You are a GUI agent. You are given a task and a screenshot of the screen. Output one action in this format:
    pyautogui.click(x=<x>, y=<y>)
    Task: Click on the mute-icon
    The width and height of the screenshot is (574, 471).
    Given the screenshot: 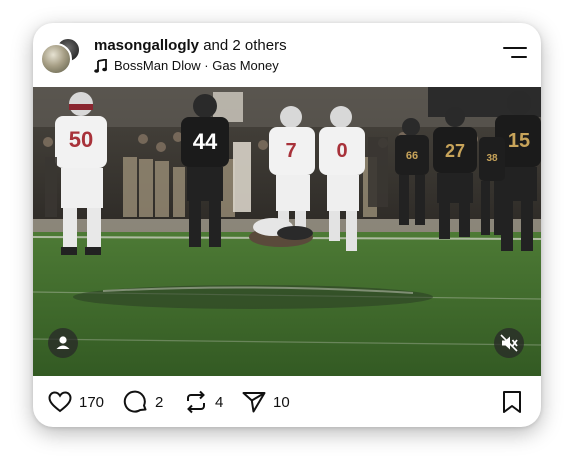 What is the action you would take?
    pyautogui.click(x=509, y=343)
    